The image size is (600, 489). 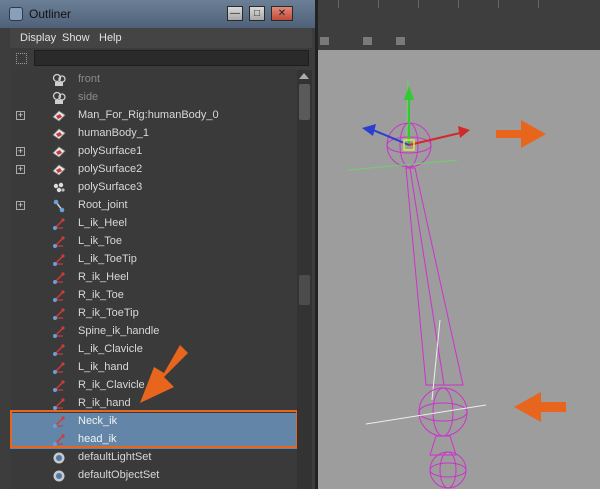 I want to click on outliner-item-label: side, so click(x=88, y=97).